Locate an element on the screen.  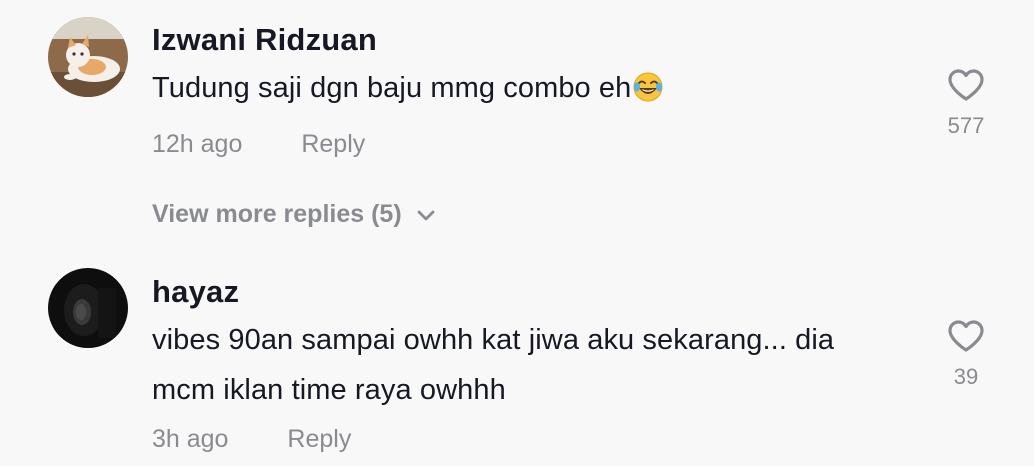
chevron-down-icon is located at coordinates (426, 214).